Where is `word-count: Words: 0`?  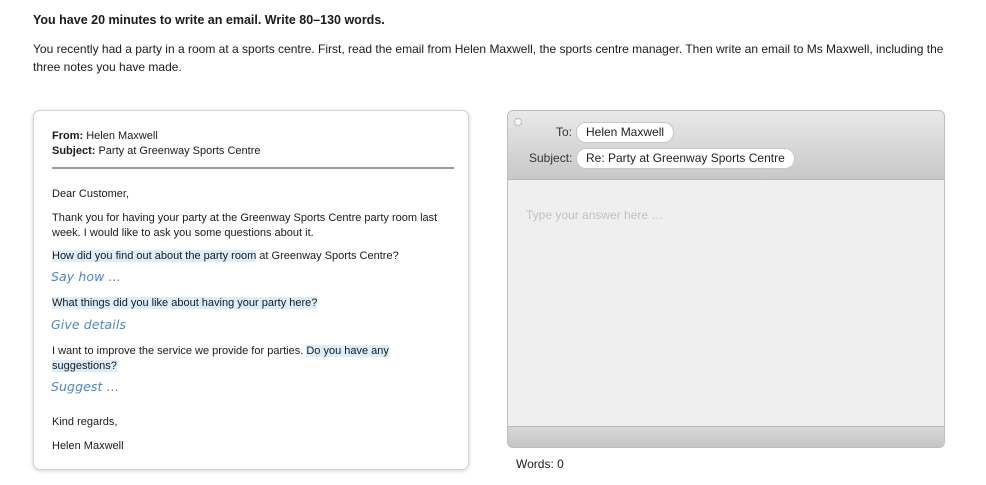 word-count: Words: 0 is located at coordinates (540, 464).